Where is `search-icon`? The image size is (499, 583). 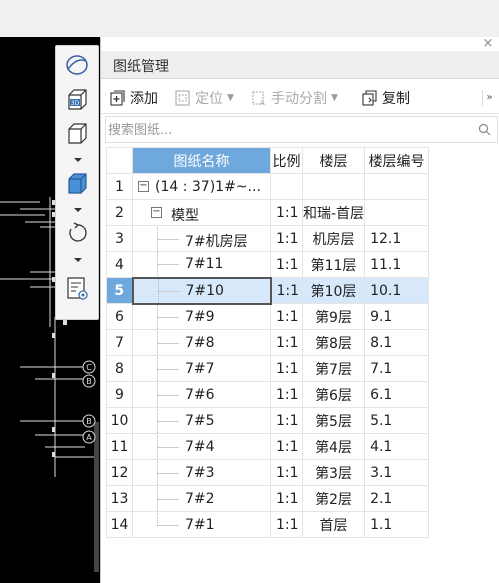
search-icon is located at coordinates (484, 129).